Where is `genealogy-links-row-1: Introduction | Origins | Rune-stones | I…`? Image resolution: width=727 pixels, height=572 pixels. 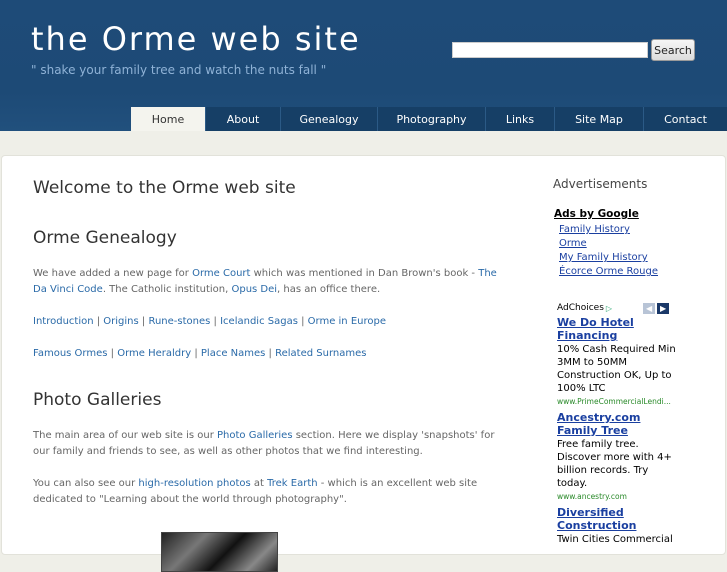
genealogy-links-row-1: Introduction | Origins | Rune-stones | I… is located at coordinates (273, 322).